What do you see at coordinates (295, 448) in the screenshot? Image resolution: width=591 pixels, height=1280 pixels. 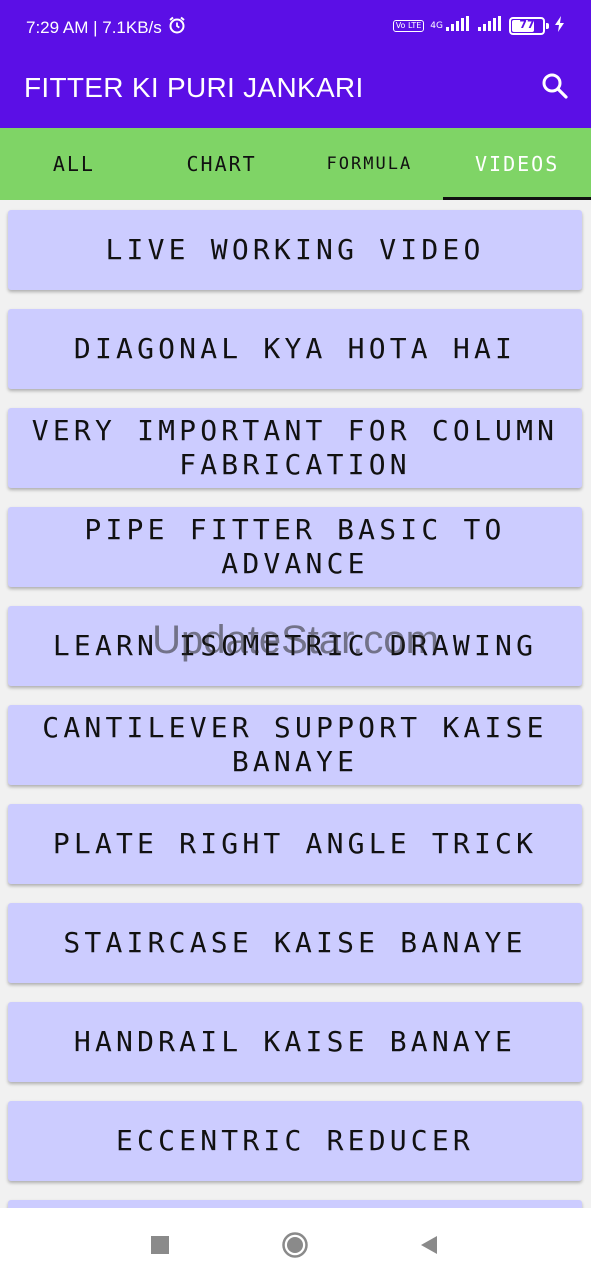 I see `video-button-column-fabrication: VERY IMPORTANT FOR COLUMN FABRICATION` at bounding box center [295, 448].